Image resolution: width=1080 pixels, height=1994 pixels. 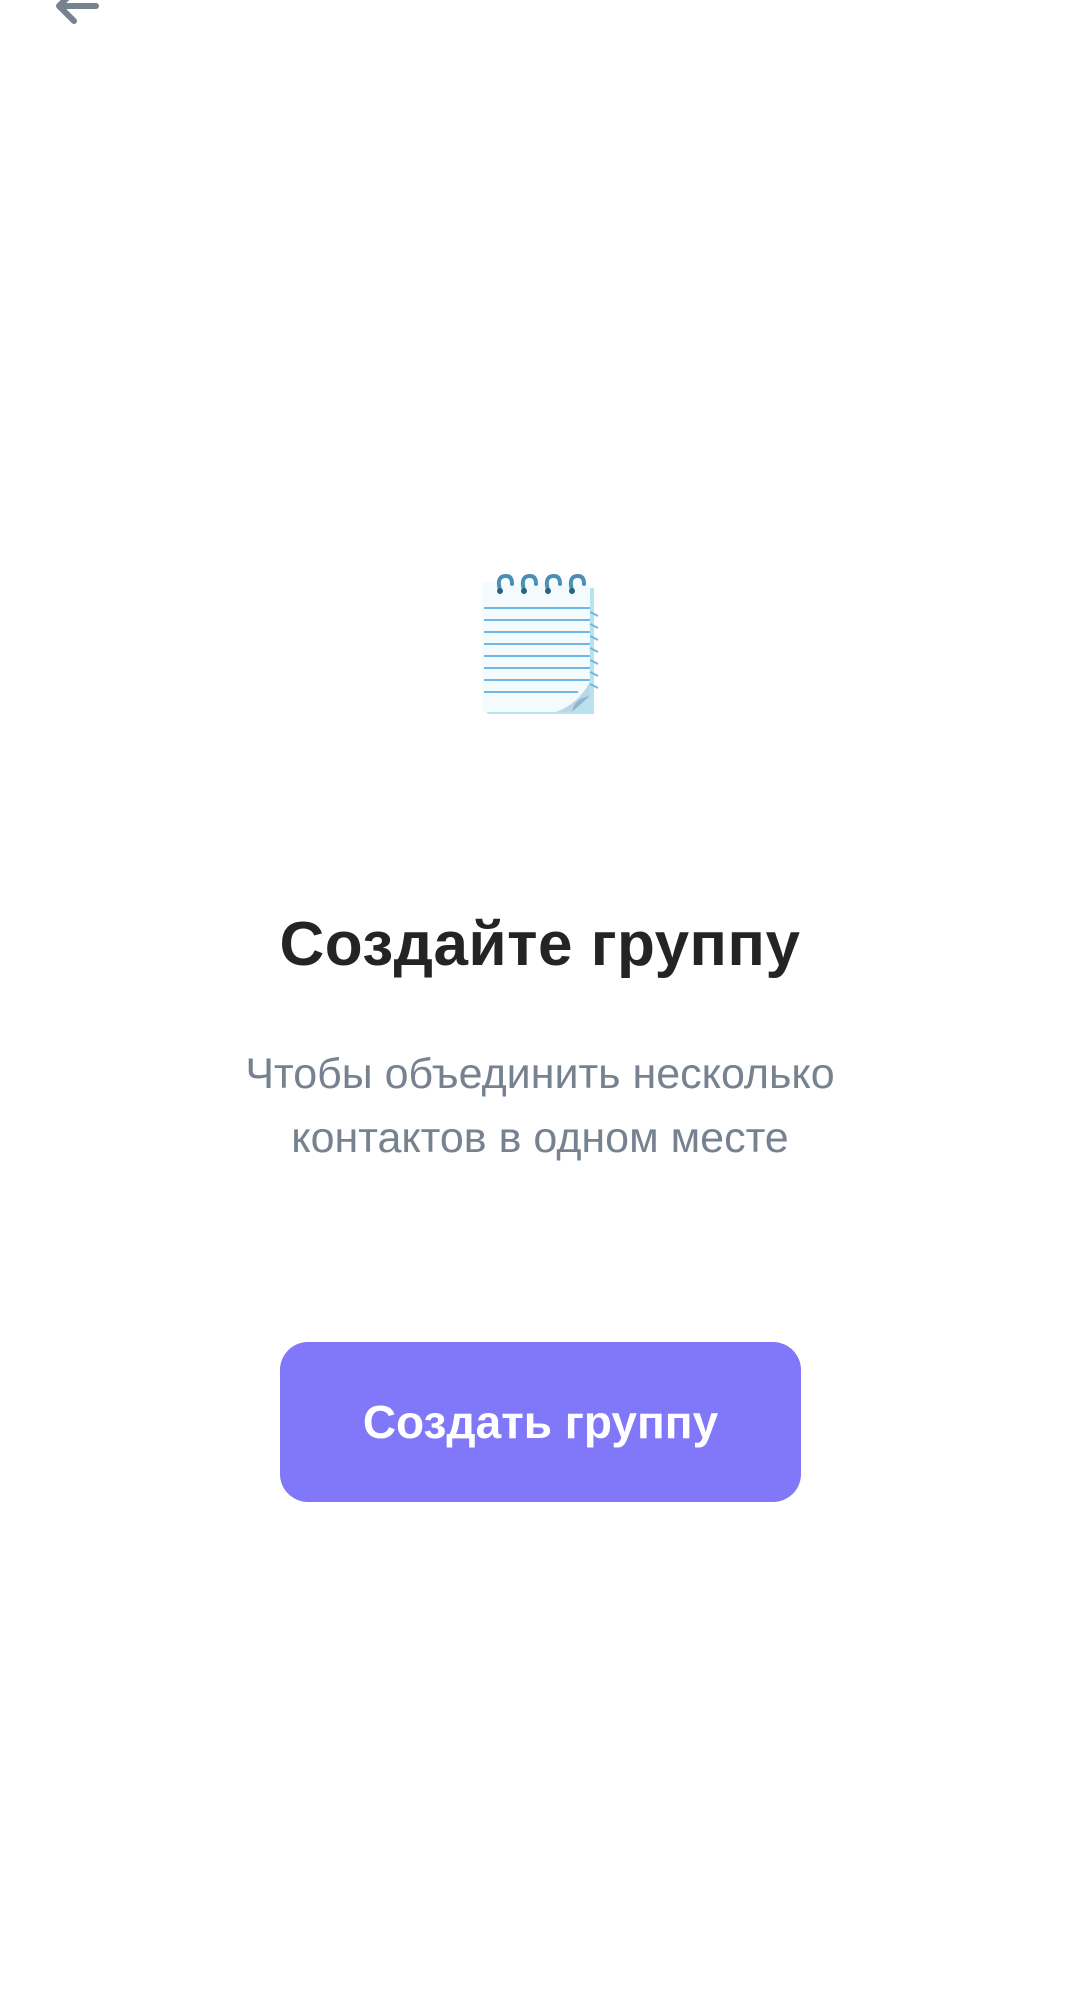 I want to click on create-group-button: Создать группу, so click(x=540, y=1422).